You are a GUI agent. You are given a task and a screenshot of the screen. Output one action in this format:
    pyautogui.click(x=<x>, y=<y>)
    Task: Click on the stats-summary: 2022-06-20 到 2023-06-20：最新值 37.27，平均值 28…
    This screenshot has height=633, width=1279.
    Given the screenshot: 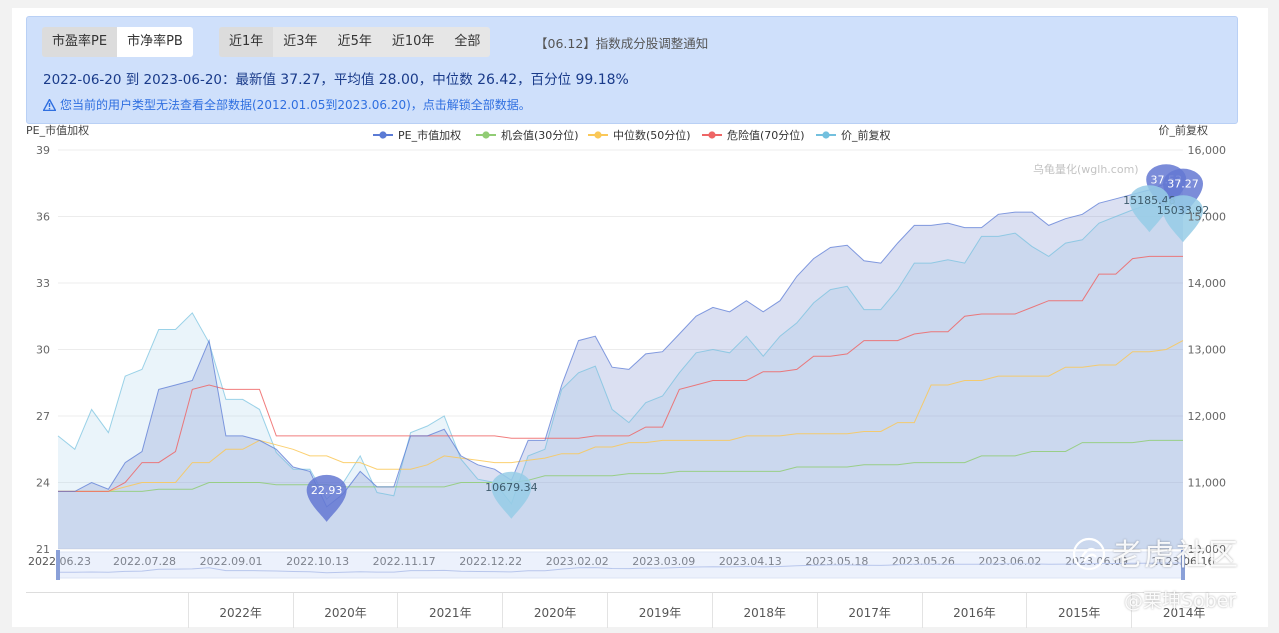 What is the action you would take?
    pyautogui.click(x=336, y=78)
    